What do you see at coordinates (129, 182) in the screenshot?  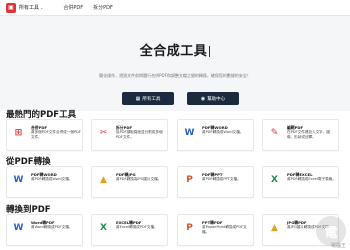 I see `tool-card-pdf-to-jpg: ▲ PDF轉JPG 將PDF轉換為JPG圖片文檔。` at bounding box center [129, 182].